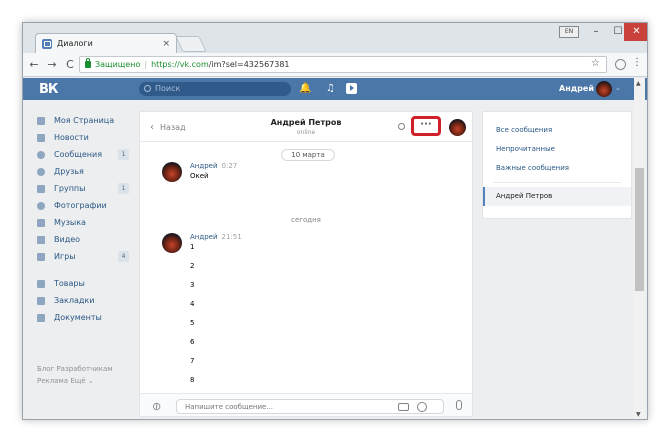  What do you see at coordinates (70, 222) in the screenshot?
I see `sidebar-item-label: Музыка` at bounding box center [70, 222].